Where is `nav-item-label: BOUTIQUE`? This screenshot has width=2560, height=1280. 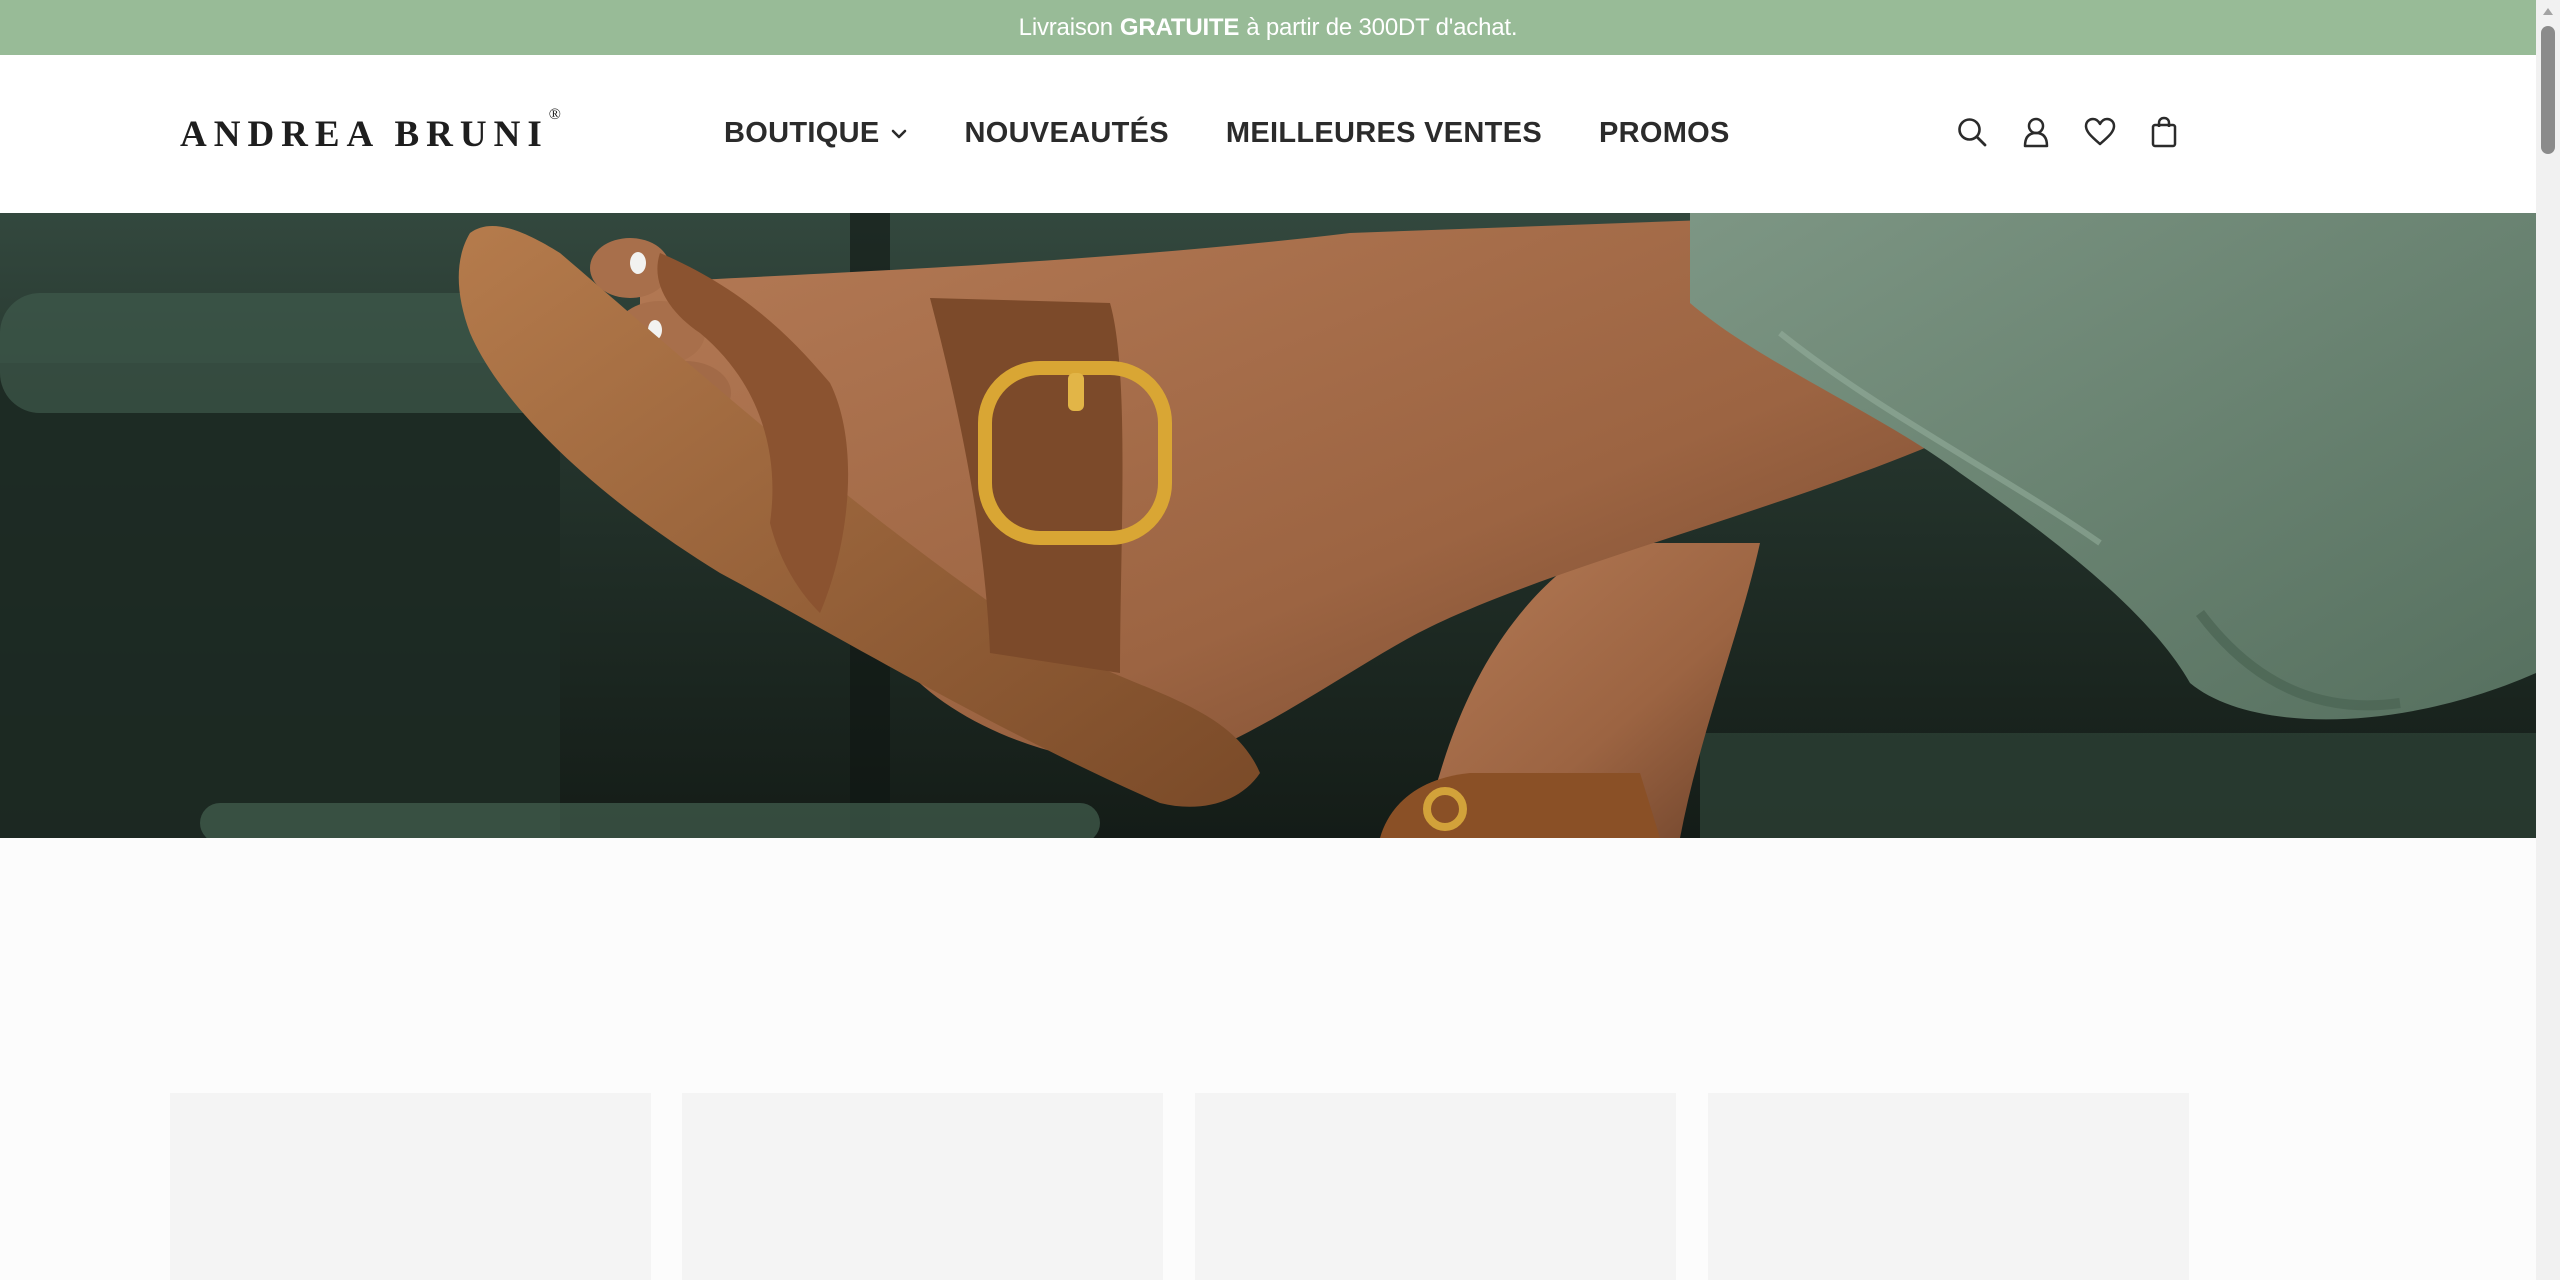 nav-item-label: BOUTIQUE is located at coordinates (802, 133).